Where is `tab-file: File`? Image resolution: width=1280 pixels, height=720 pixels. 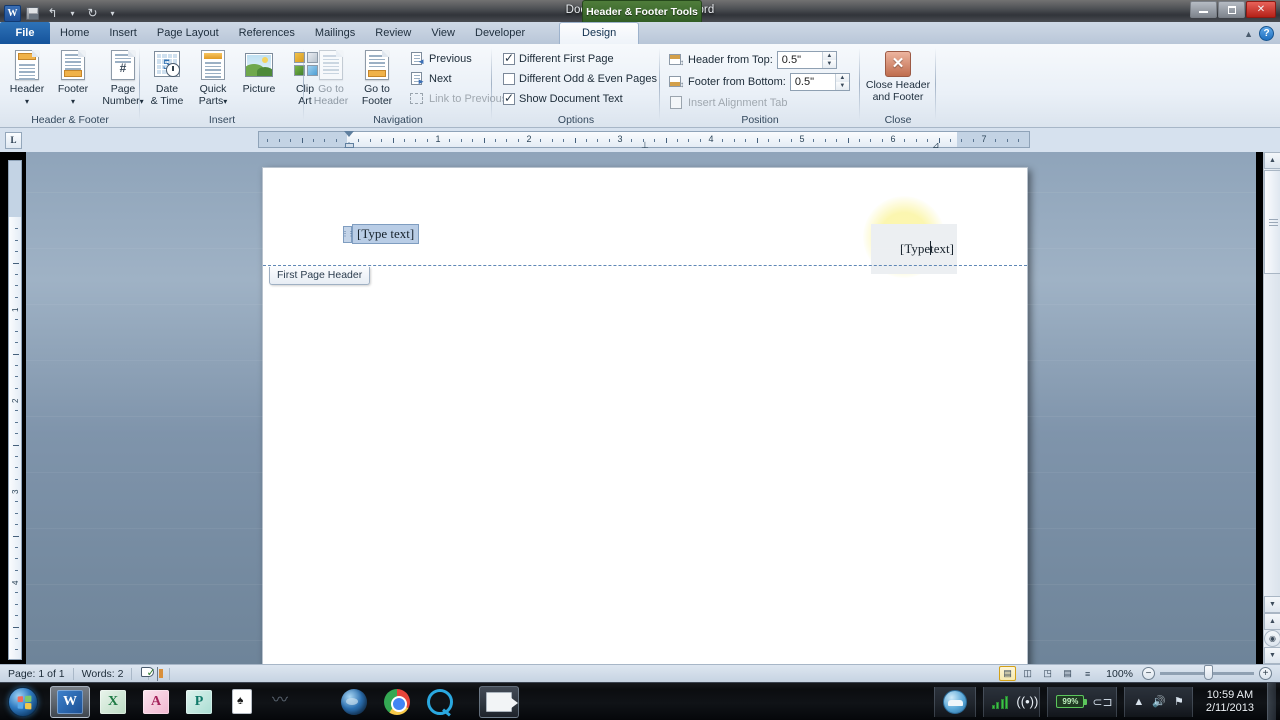
tab-file: File is located at coordinates (25, 33).